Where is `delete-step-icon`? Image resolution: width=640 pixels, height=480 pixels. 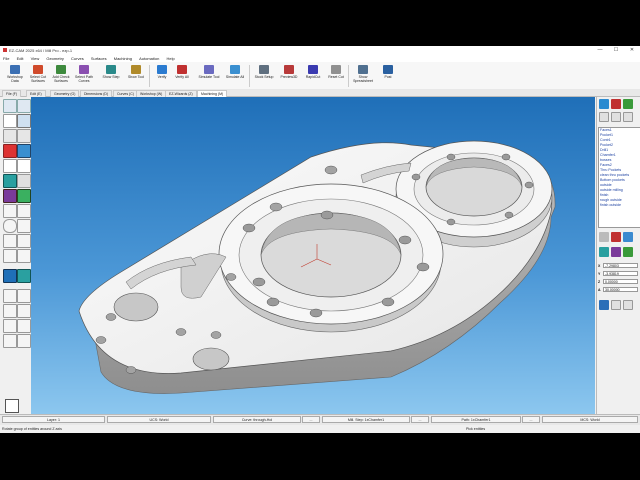
delete-step-icon is located at coordinates (628, 117).